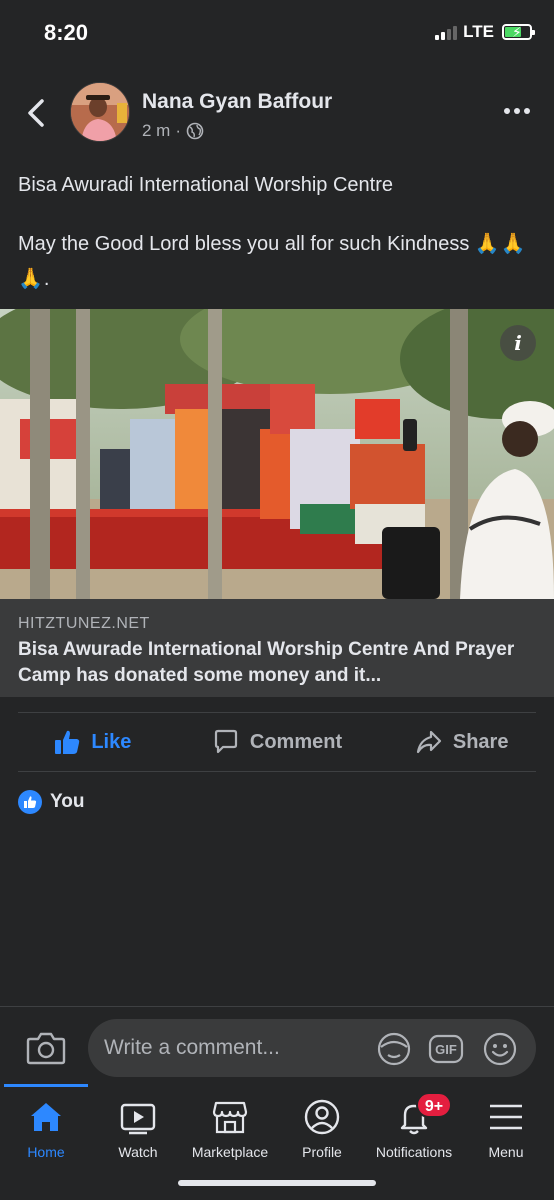 The width and height of the screenshot is (554, 1200). I want to click on svg-text: GIF, so click(446, 1049).